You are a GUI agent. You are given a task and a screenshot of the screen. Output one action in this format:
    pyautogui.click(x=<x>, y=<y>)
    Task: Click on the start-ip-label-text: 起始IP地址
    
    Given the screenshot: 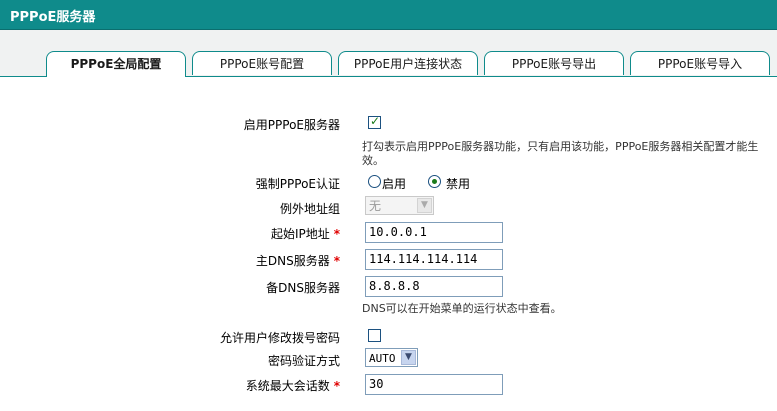 What is the action you would take?
    pyautogui.click(x=300, y=234)
    